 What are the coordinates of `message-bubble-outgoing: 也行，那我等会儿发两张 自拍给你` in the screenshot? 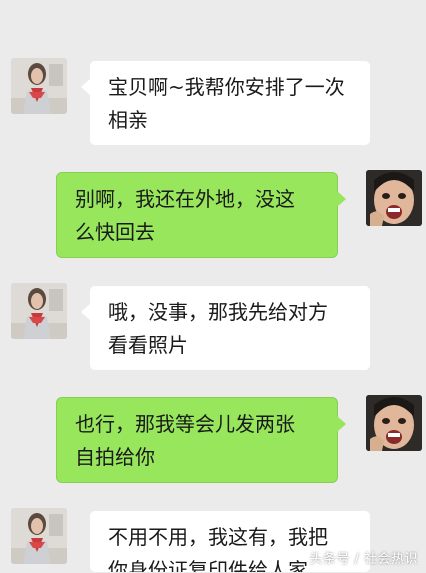 It's located at (201, 440).